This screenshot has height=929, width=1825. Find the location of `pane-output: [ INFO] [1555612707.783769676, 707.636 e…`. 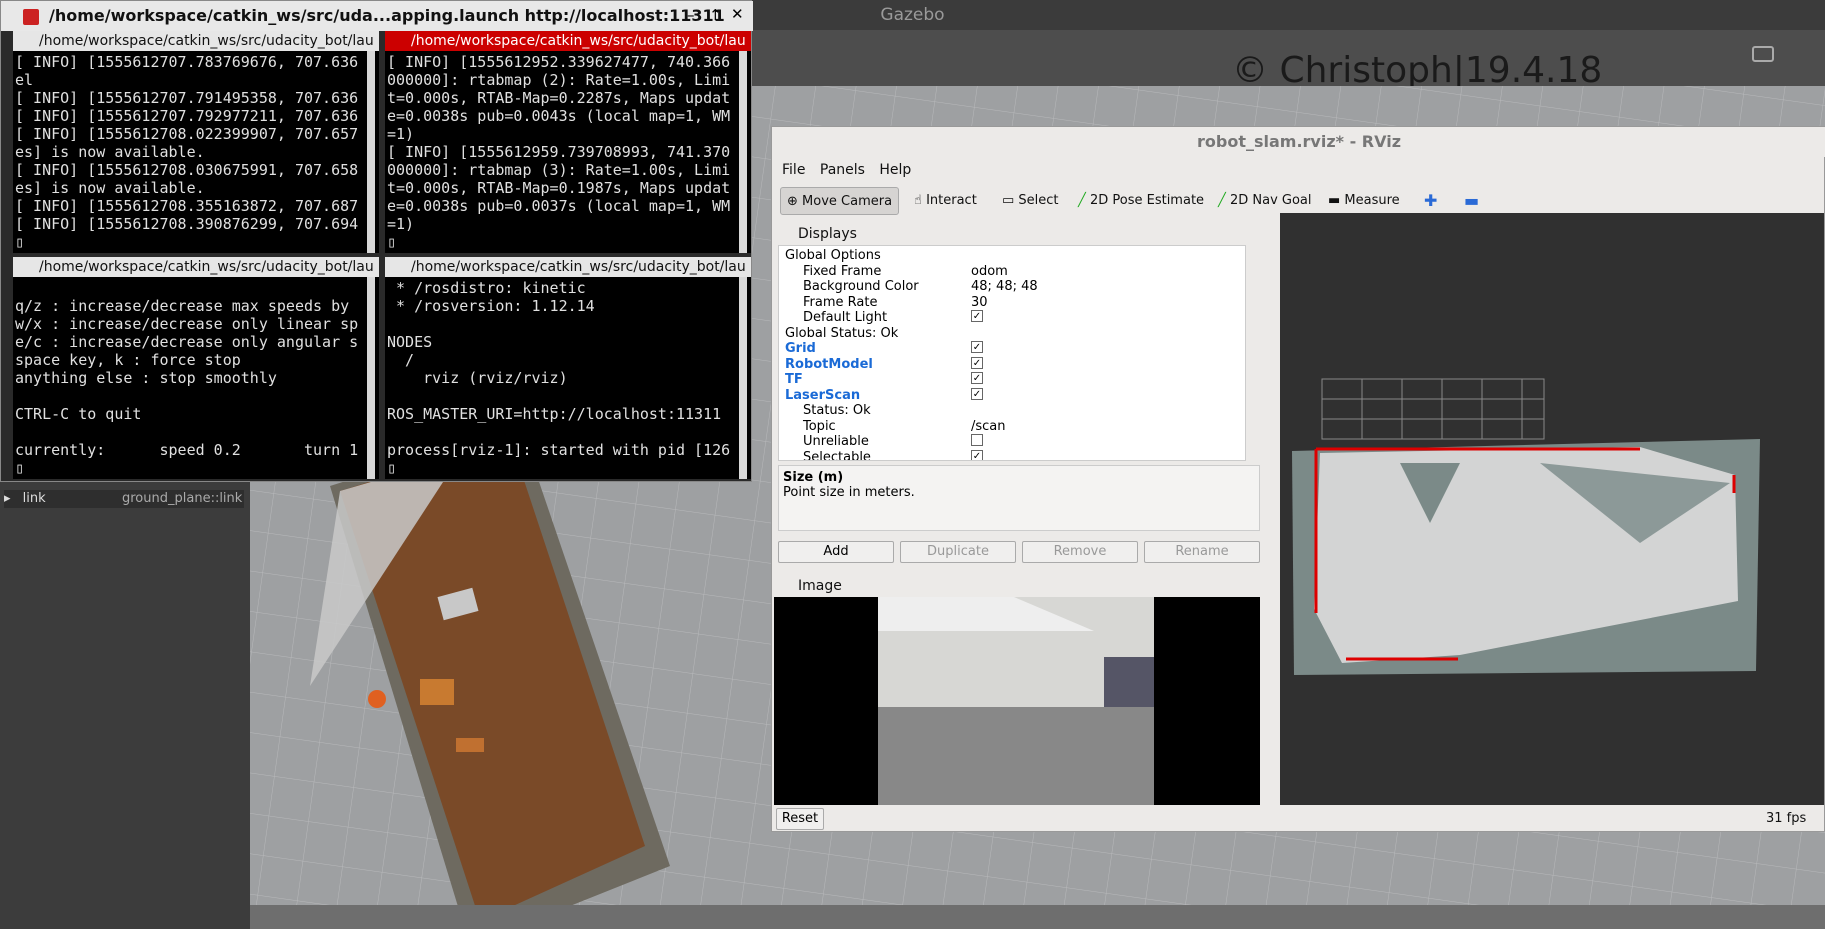

pane-output: [ INFO] [1555612707.783769676, 707.636 e… is located at coordinates (196, 152).